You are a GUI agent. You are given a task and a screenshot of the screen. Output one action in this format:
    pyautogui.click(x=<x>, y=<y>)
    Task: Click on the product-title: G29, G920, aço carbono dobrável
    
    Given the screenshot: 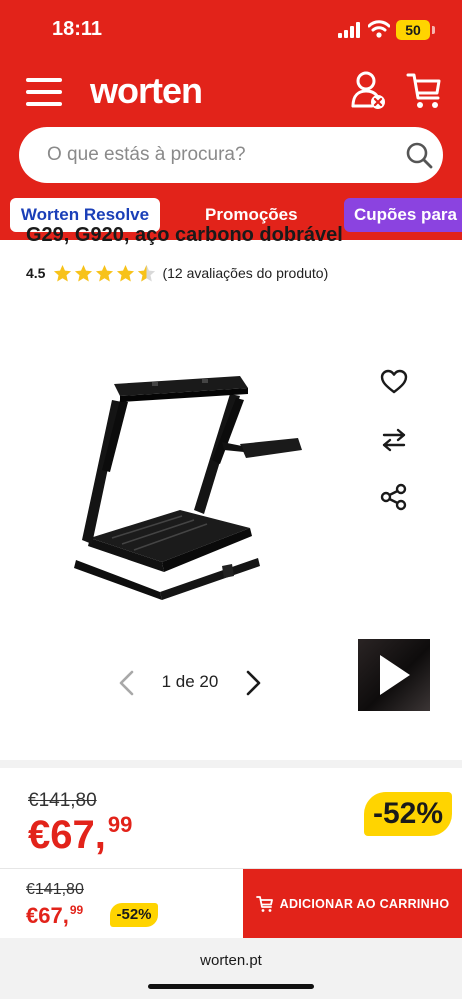 What is the action you would take?
    pyautogui.click(x=184, y=235)
    